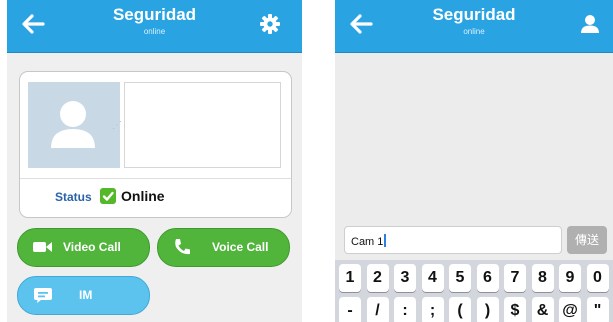 This screenshot has height=322, width=613. Describe the element at coordinates (515, 278) in the screenshot. I see `keyboard-key: 7` at that location.